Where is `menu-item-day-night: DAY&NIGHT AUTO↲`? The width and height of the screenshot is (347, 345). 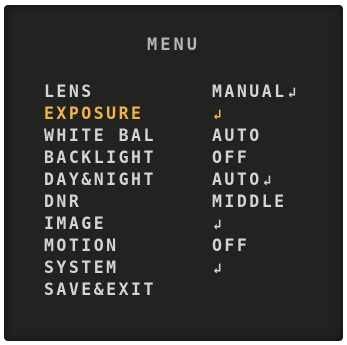 menu-item-day-night: DAY&NIGHT AUTO↲ is located at coordinates (189, 179).